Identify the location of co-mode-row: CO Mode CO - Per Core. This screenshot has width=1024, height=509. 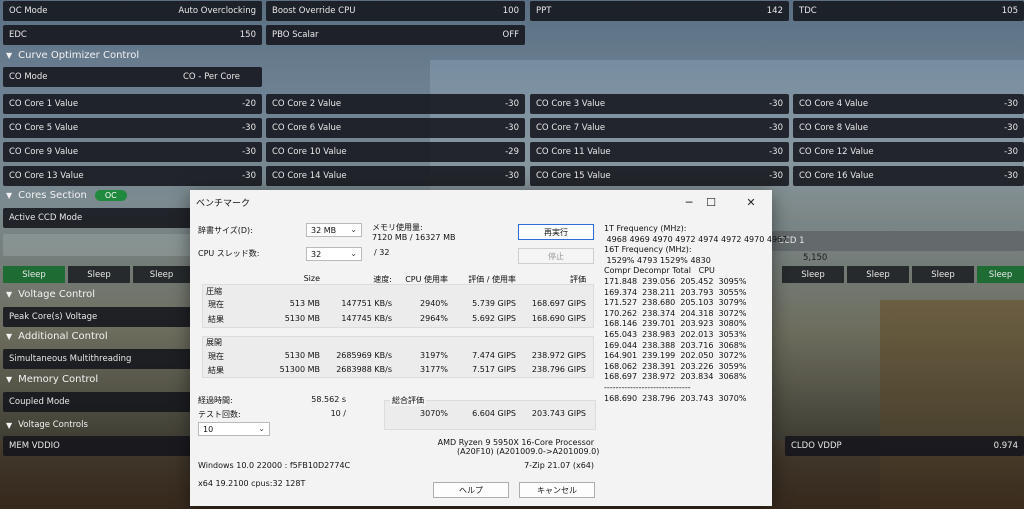
(132, 77).